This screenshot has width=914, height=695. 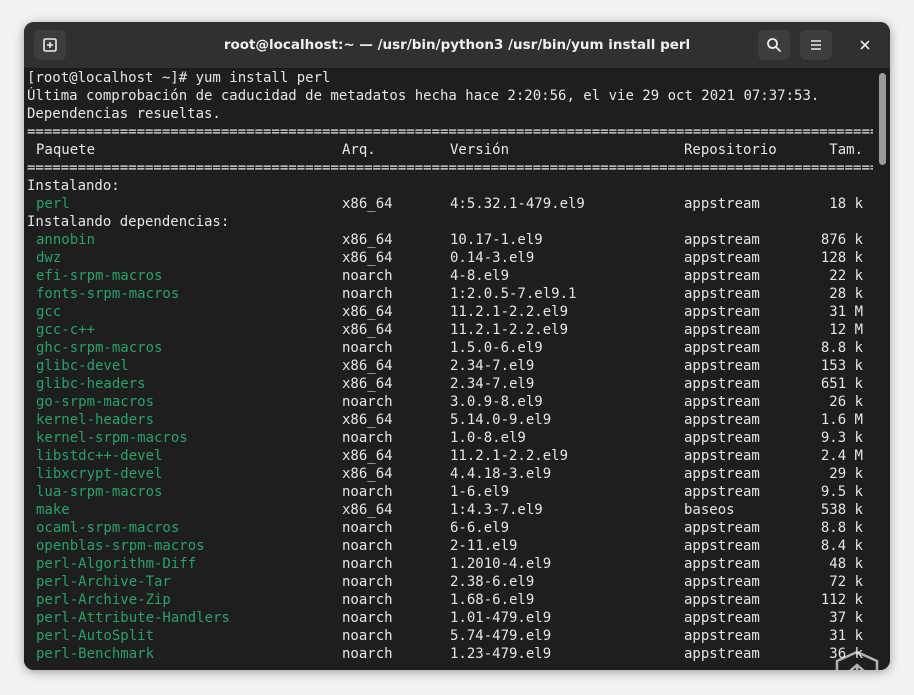 I want to click on package-version: 2.34-7.el9, so click(x=492, y=366).